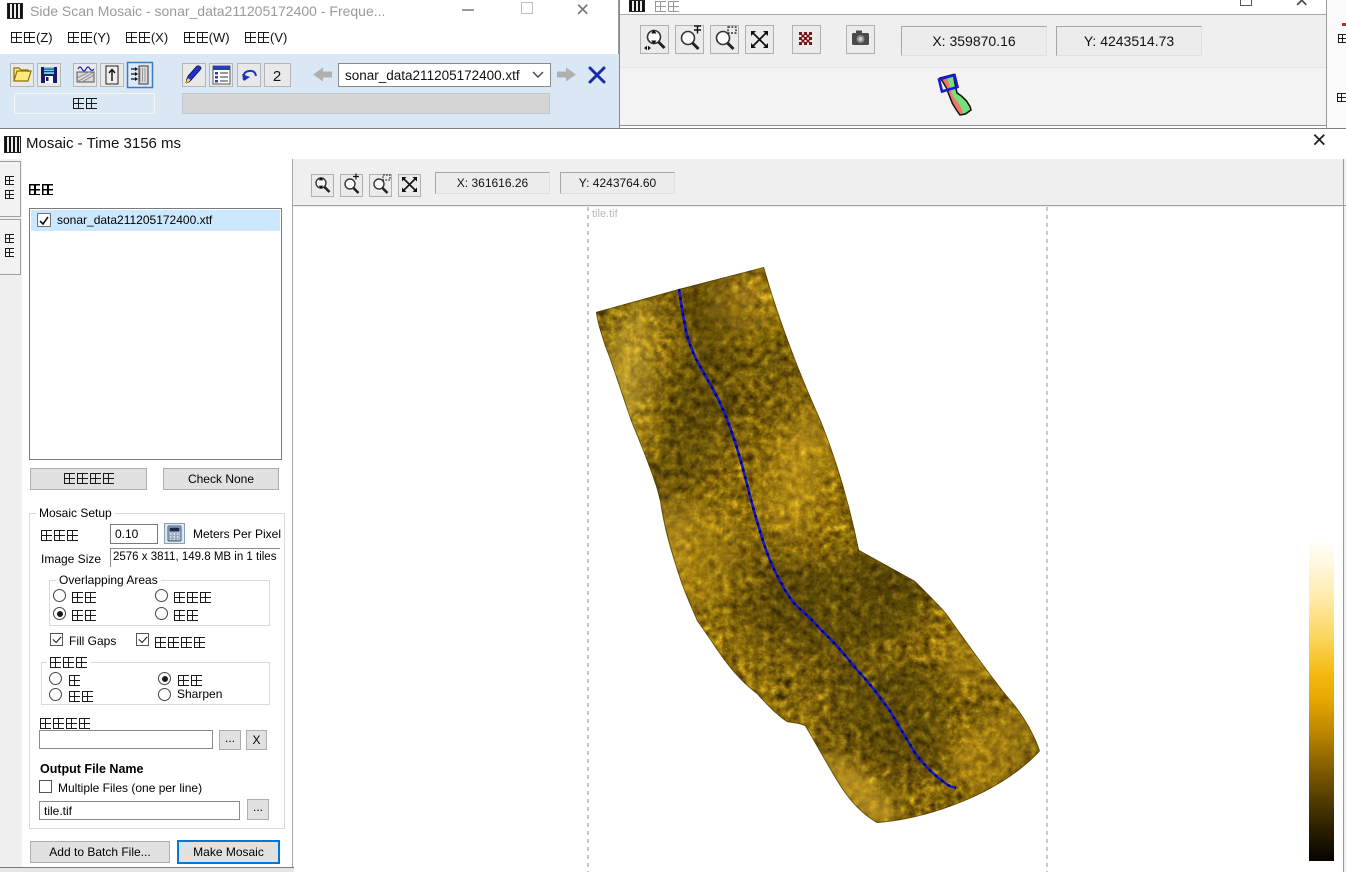  I want to click on svg-text: sonar_data211205172400.xtf, so click(432, 75).